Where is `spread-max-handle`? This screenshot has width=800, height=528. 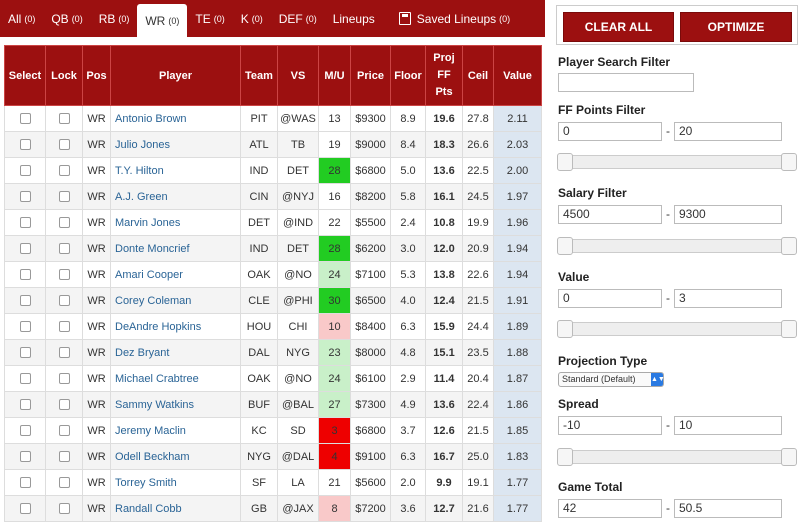 spread-max-handle is located at coordinates (789, 457).